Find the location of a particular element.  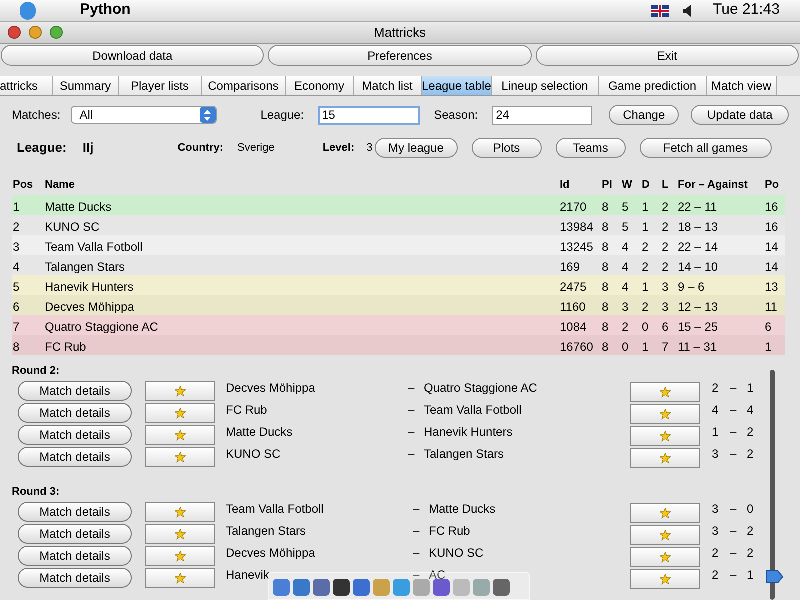

tab: Match view is located at coordinates (742, 85).